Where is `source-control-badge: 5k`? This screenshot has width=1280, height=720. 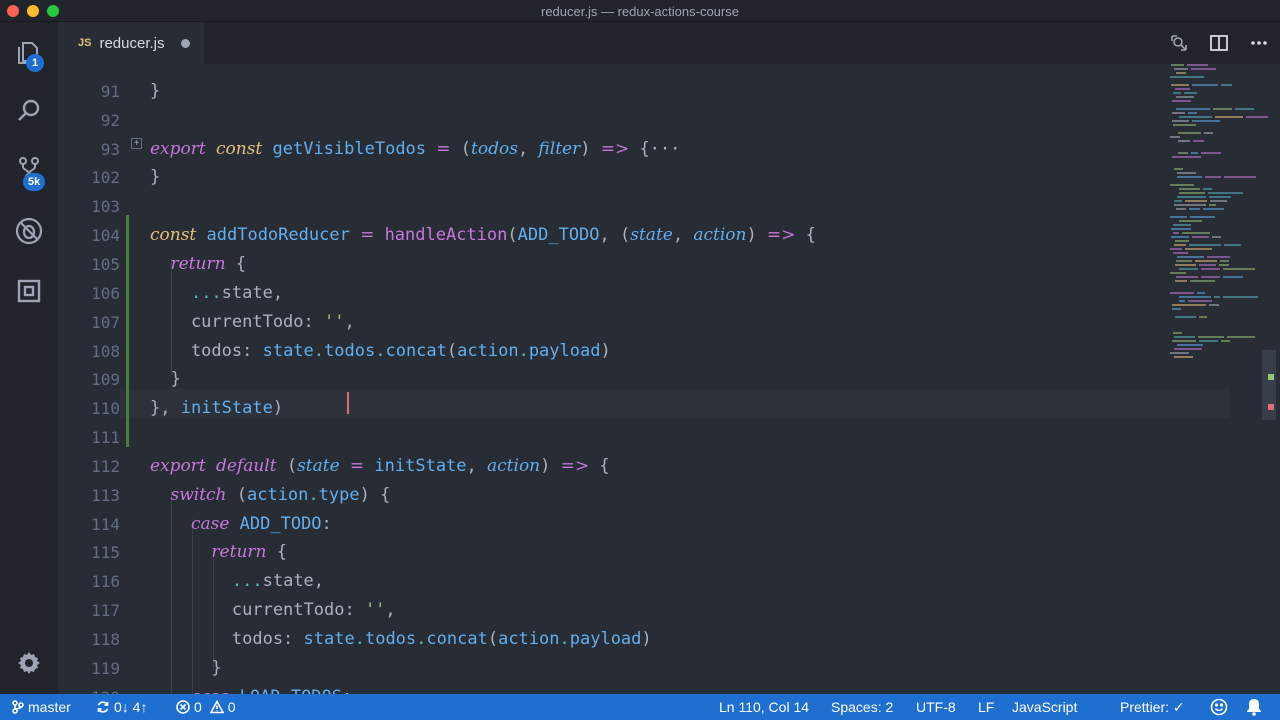
source-control-badge: 5k is located at coordinates (34, 182).